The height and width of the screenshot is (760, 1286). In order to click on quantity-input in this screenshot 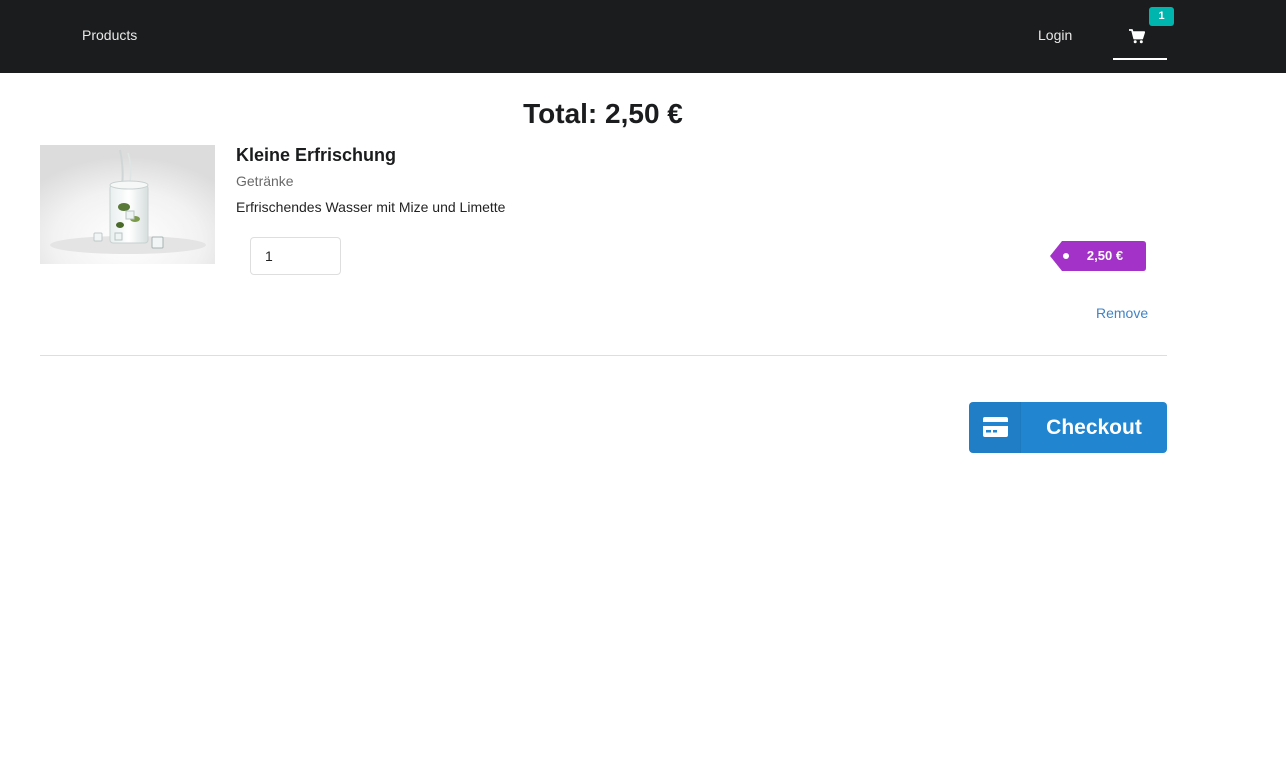, I will do `click(295, 256)`.